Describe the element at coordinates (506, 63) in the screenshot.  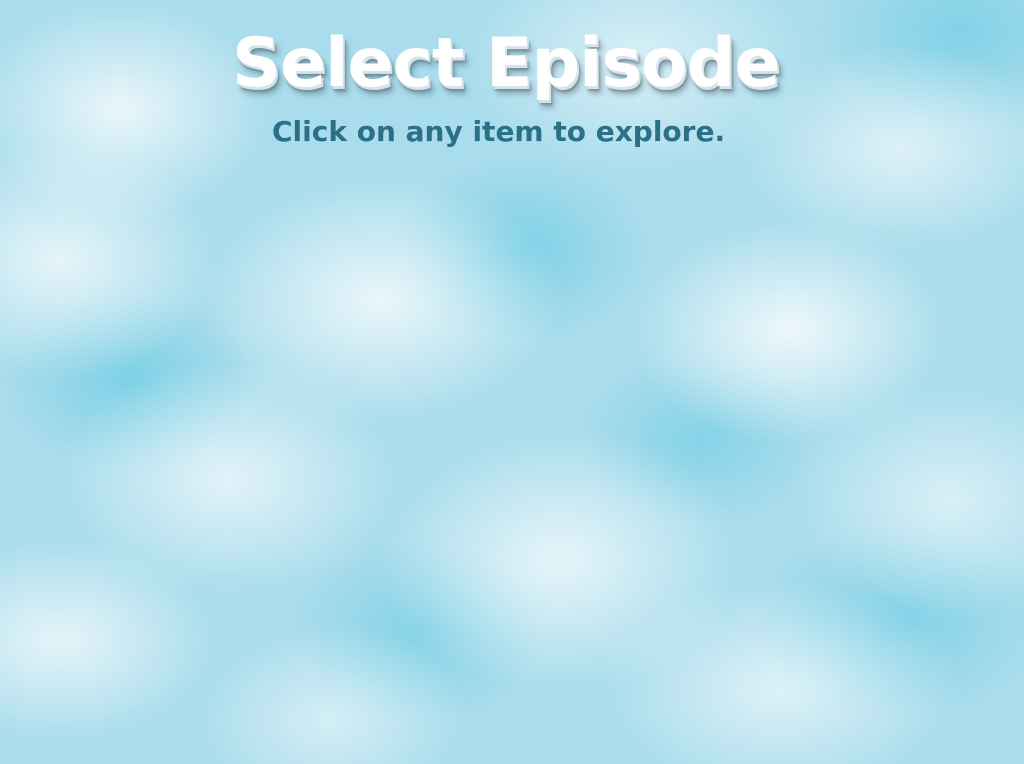
I see `screen-title: Select Episode` at that location.